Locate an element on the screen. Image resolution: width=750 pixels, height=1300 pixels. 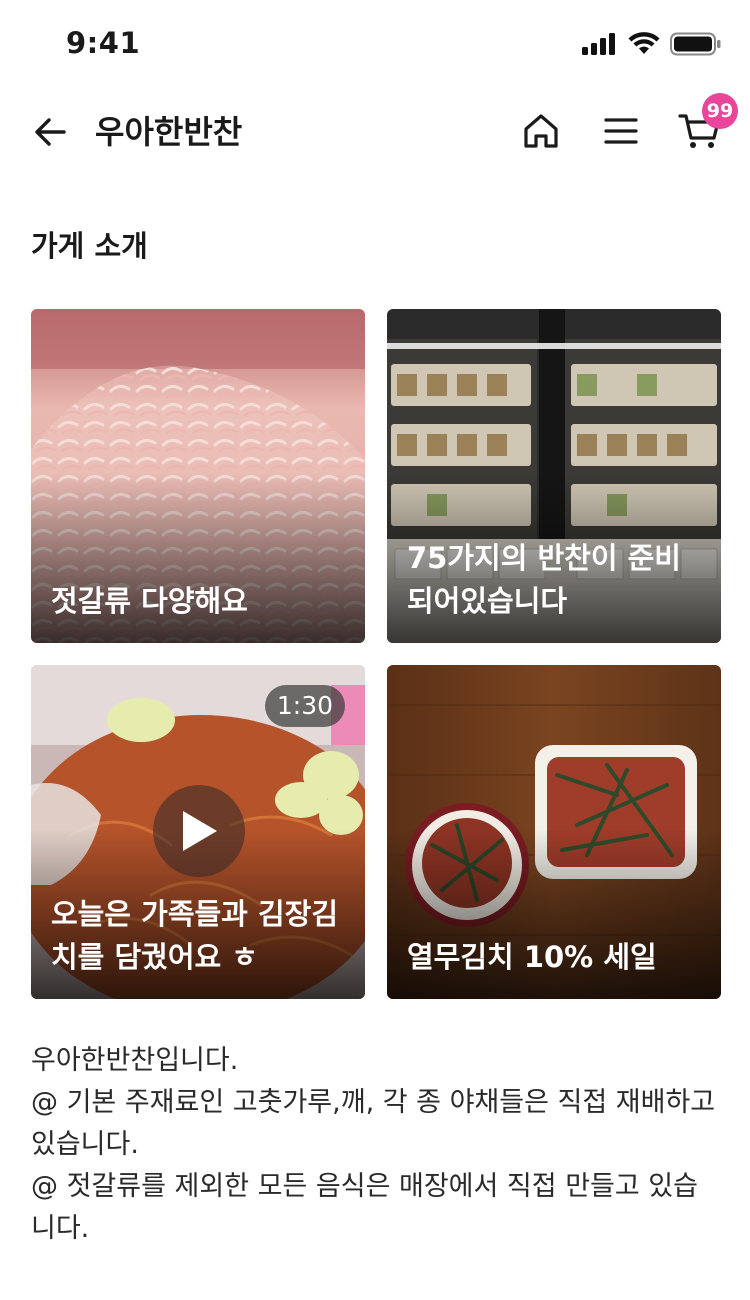
card-caption: 열무김치 10% 세일 is located at coordinates (532, 957).